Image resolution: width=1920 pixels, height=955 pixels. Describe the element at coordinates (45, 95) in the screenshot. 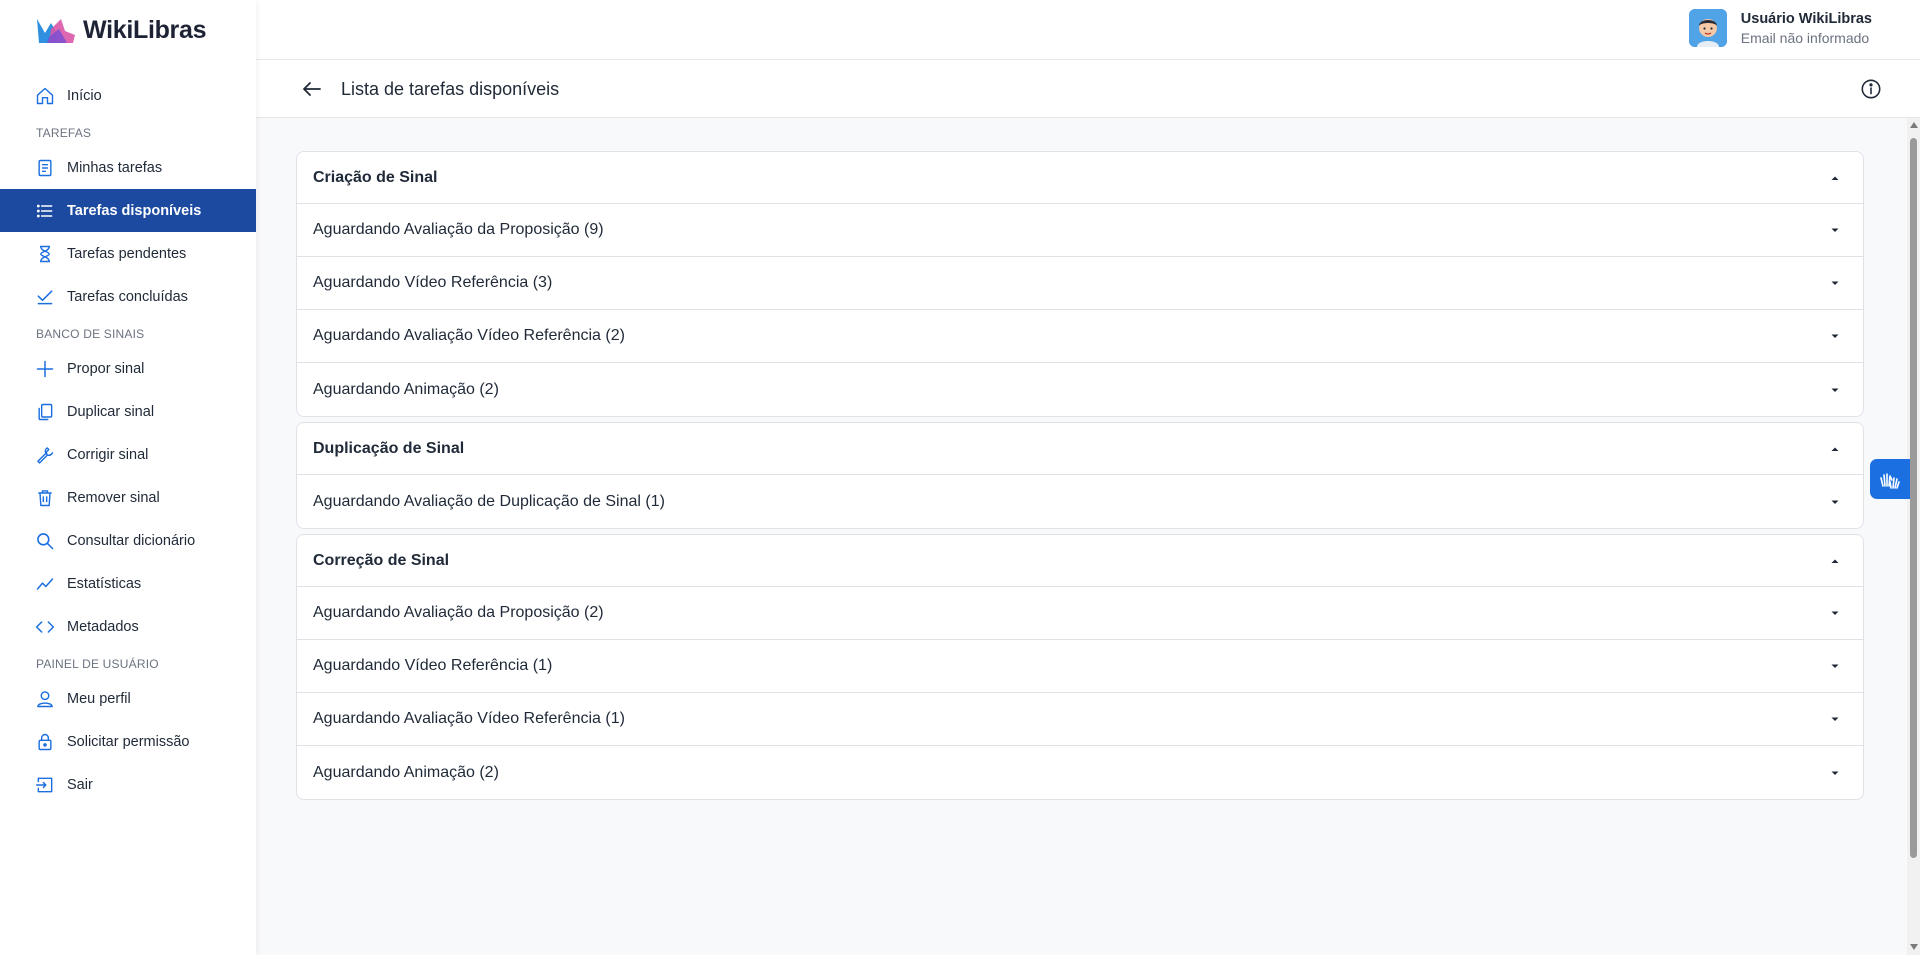

I see `home-icon` at that location.